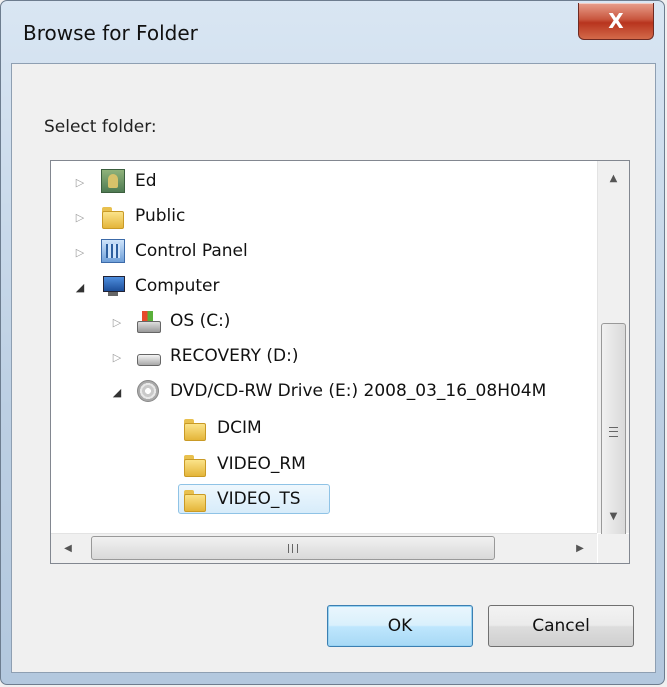 The image size is (667, 687). Describe the element at coordinates (259, 499) in the screenshot. I see `tree-node-label: VIDEO_TS` at that location.